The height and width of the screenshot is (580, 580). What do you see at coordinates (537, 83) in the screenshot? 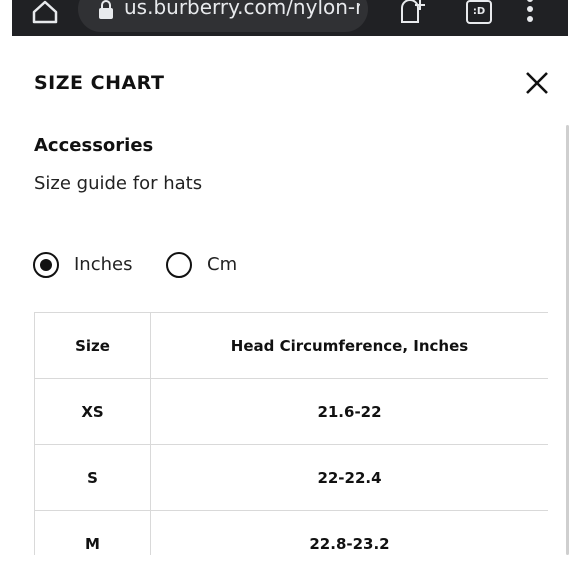
I see `close-icon` at bounding box center [537, 83].